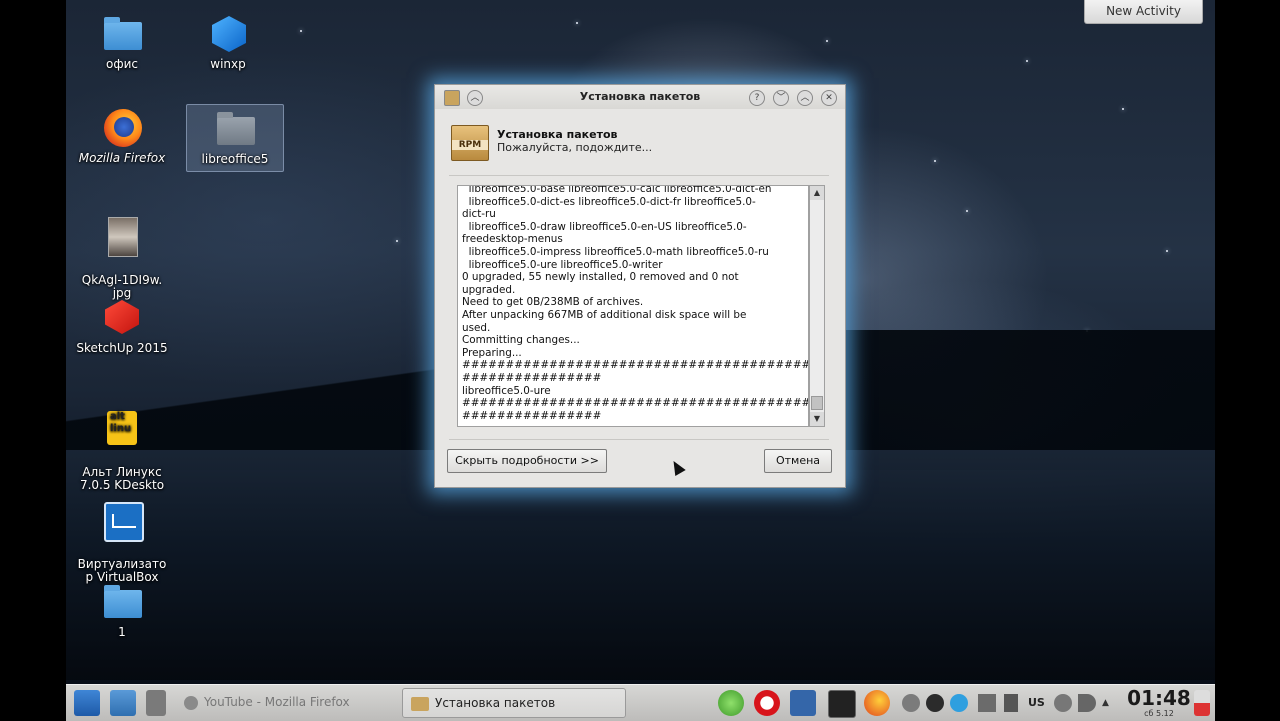  Describe the element at coordinates (639, 439) in the screenshot. I see `footer-divider` at that location.